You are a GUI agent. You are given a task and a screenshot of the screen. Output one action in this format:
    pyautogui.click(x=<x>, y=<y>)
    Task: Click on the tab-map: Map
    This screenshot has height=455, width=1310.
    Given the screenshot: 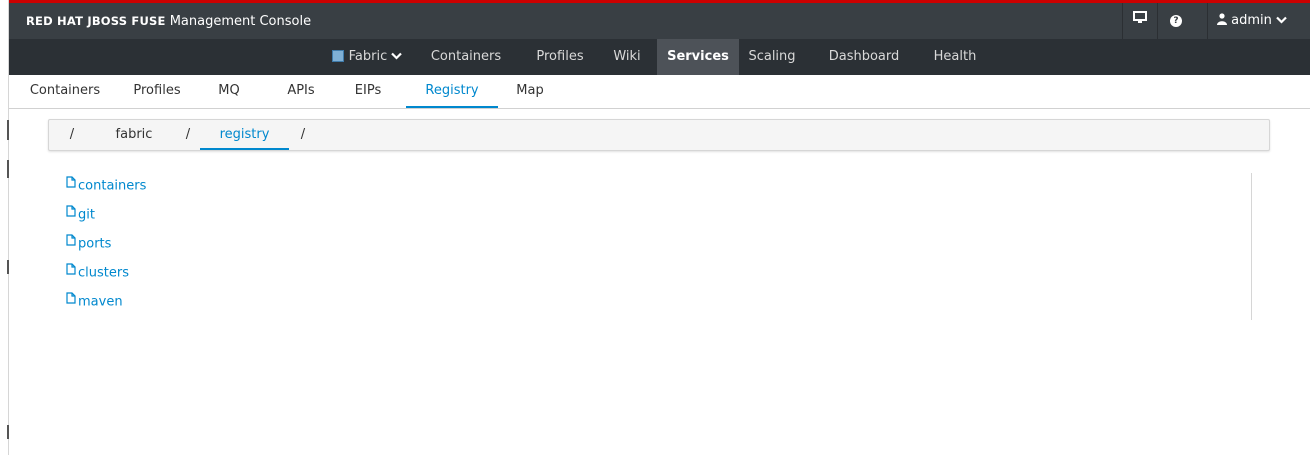 What is the action you would take?
    pyautogui.click(x=530, y=91)
    